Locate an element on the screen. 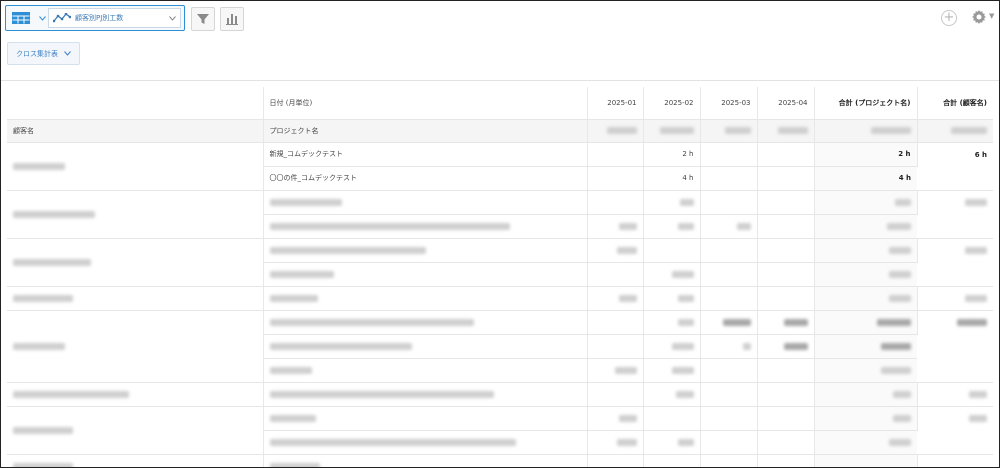  project-total-cell: 2 h is located at coordinates (866, 154).